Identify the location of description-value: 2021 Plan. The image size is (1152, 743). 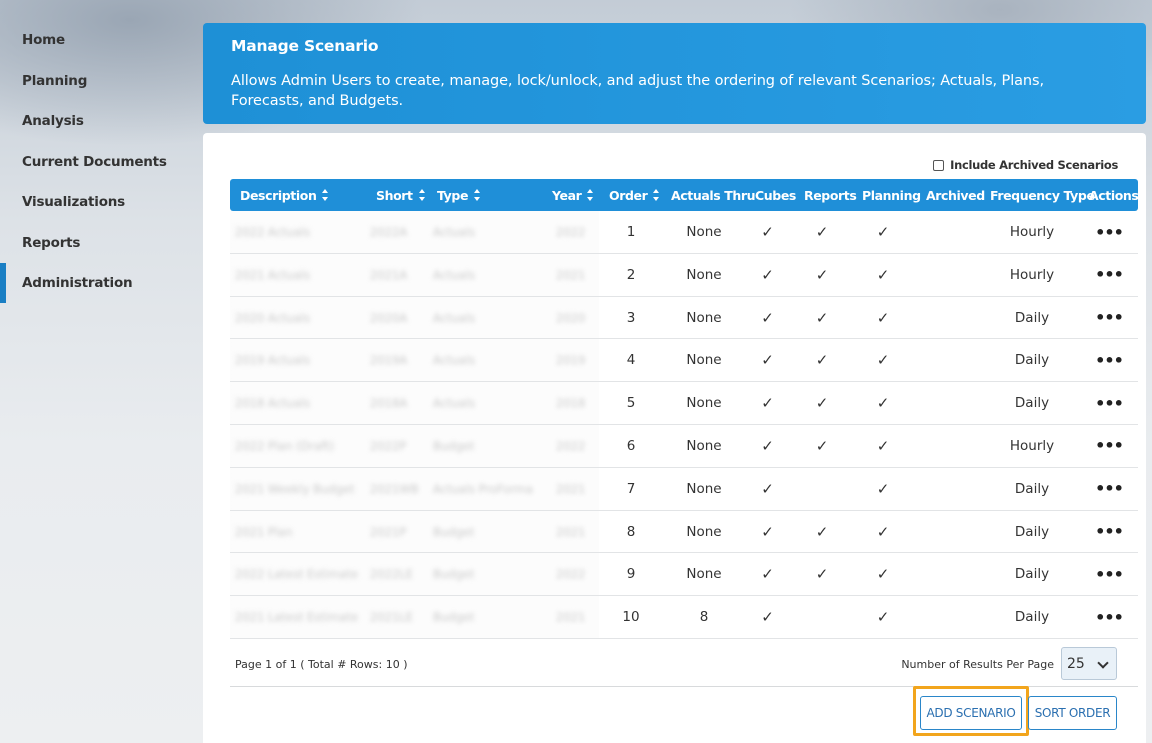
(264, 531).